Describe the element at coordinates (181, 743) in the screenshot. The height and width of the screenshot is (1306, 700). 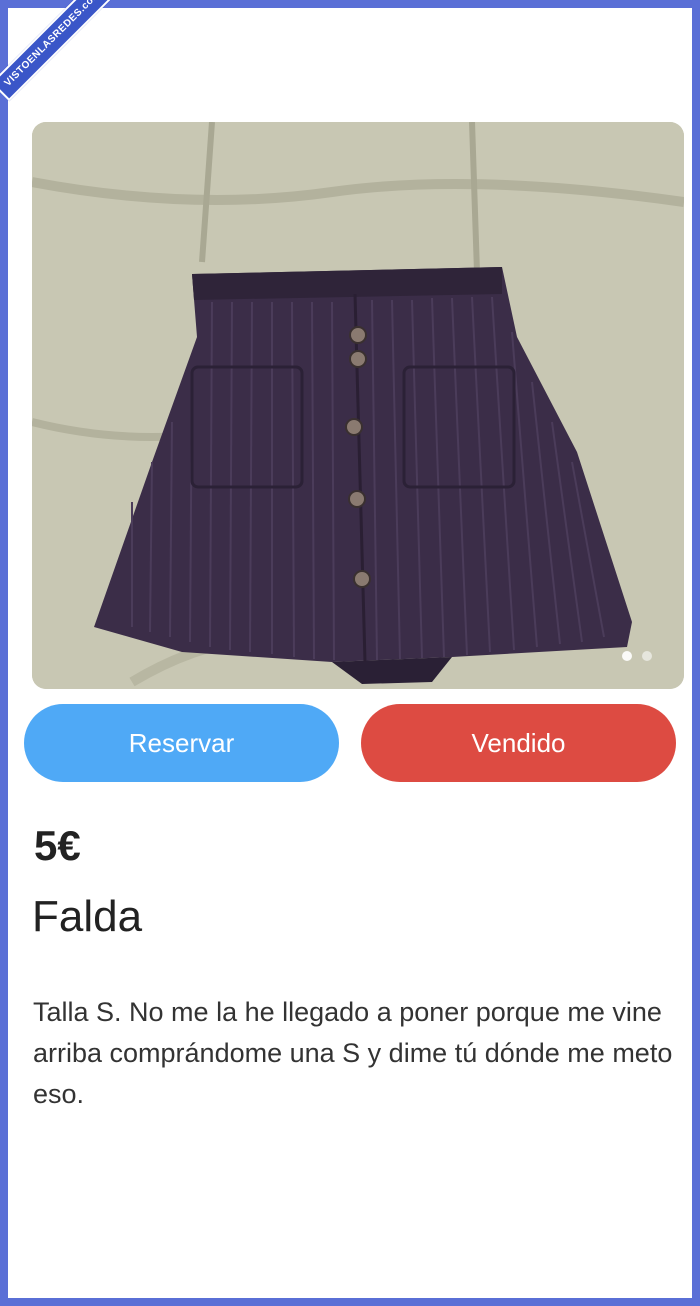
I see `reserve-button: Reservar` at that location.